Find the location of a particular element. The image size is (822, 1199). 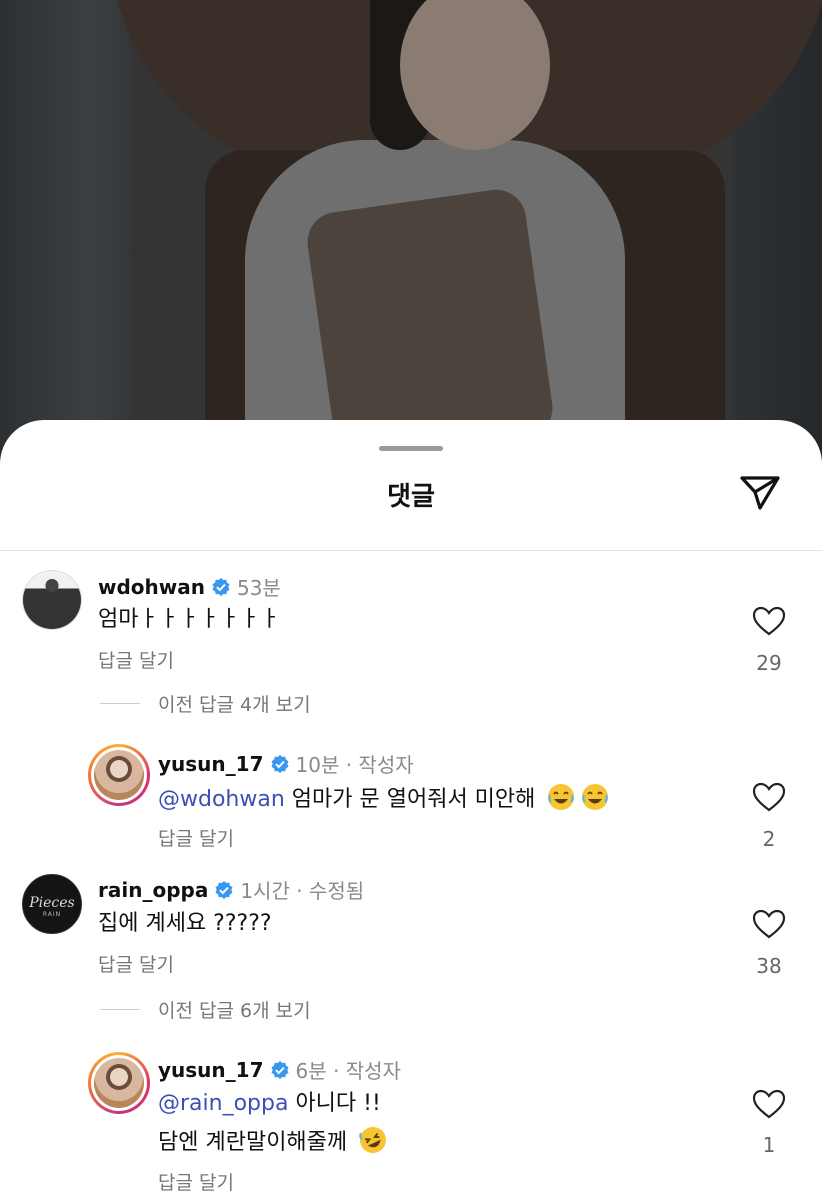

curtain-left is located at coordinates (65, 235).